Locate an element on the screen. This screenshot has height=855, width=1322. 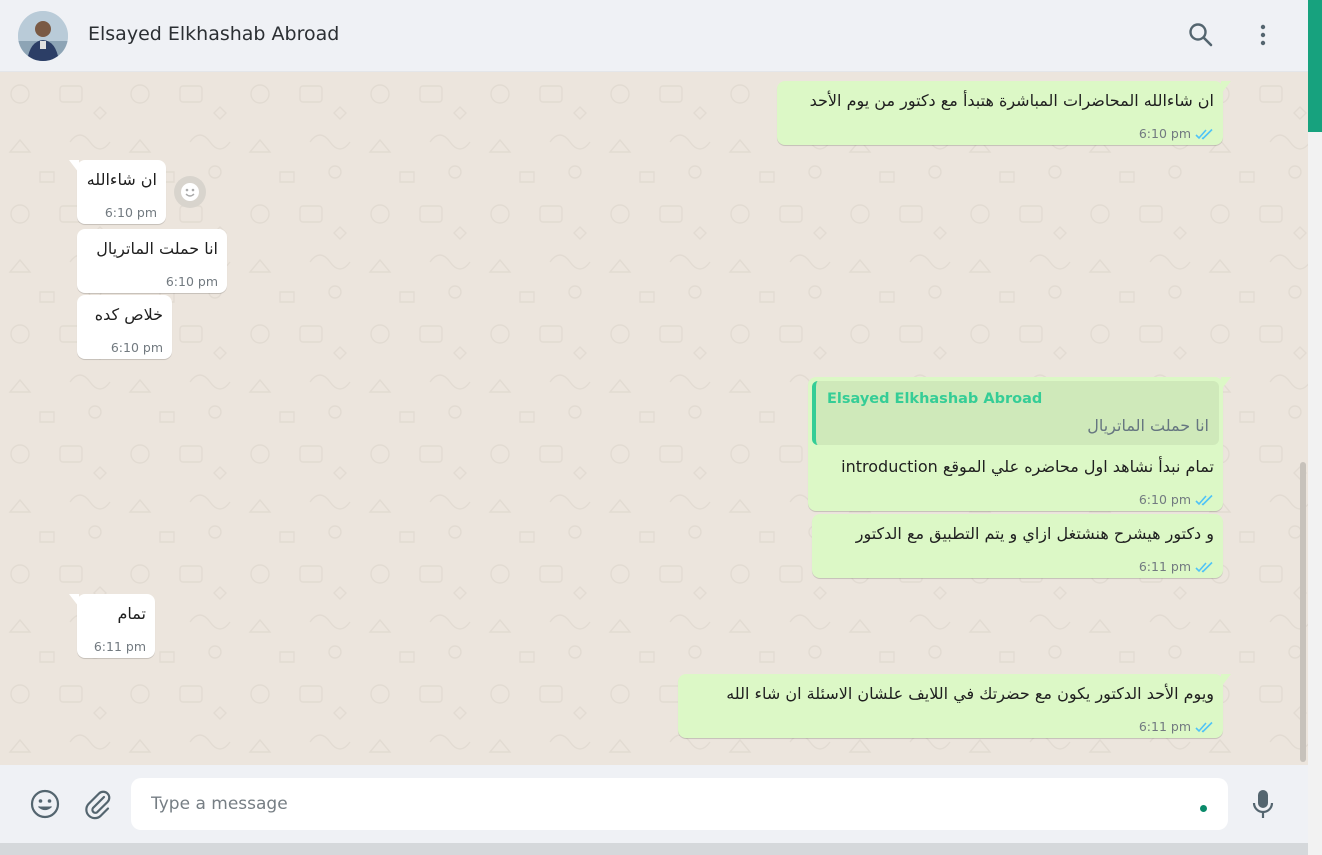
quoted-text: انا حملت الماتريال is located at coordinates (1148, 425).